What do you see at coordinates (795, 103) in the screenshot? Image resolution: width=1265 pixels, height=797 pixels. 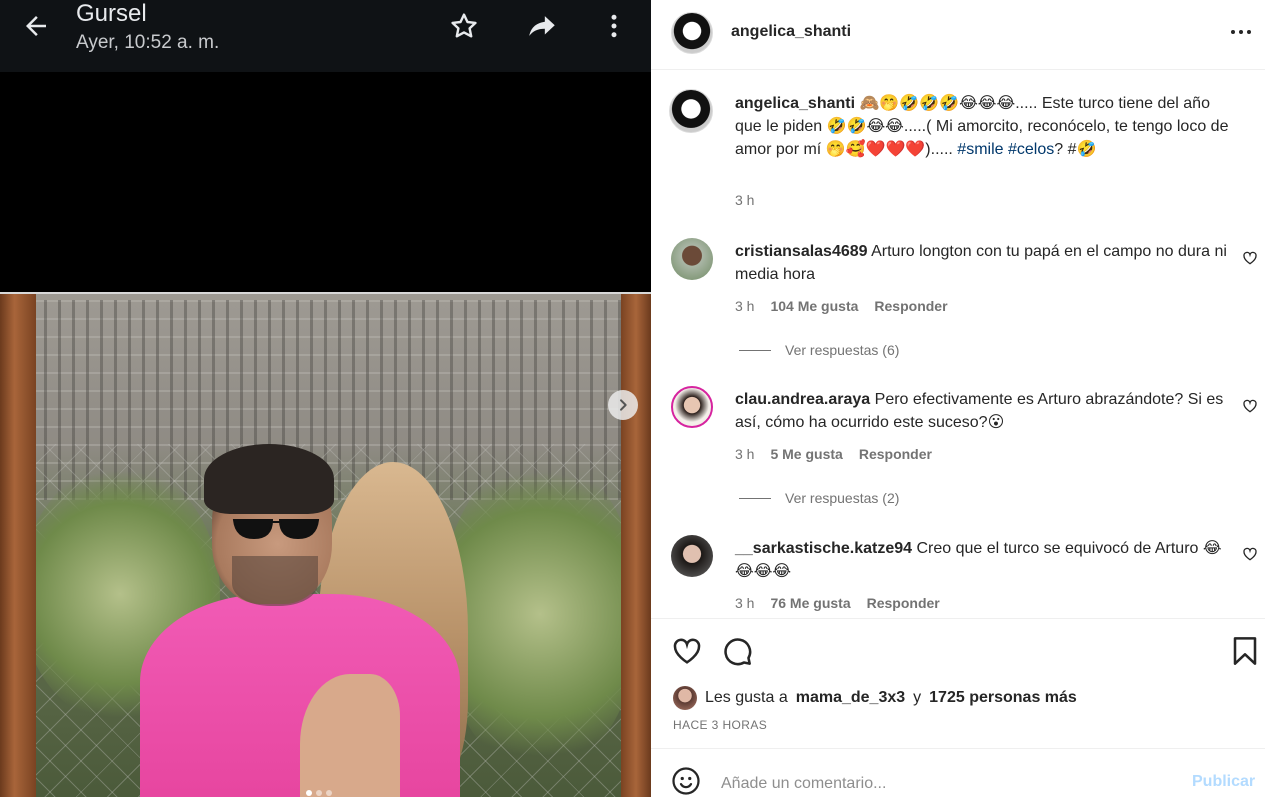 I see `caption-username: angelica_shanti` at bounding box center [795, 103].